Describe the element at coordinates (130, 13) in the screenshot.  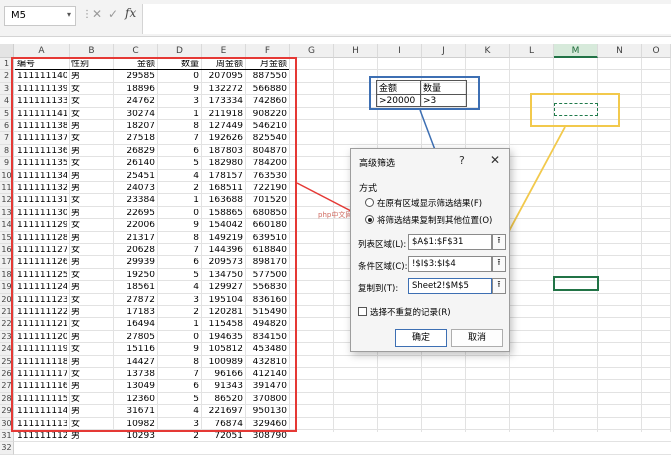
I see `insert-function-icon: fx` at that location.